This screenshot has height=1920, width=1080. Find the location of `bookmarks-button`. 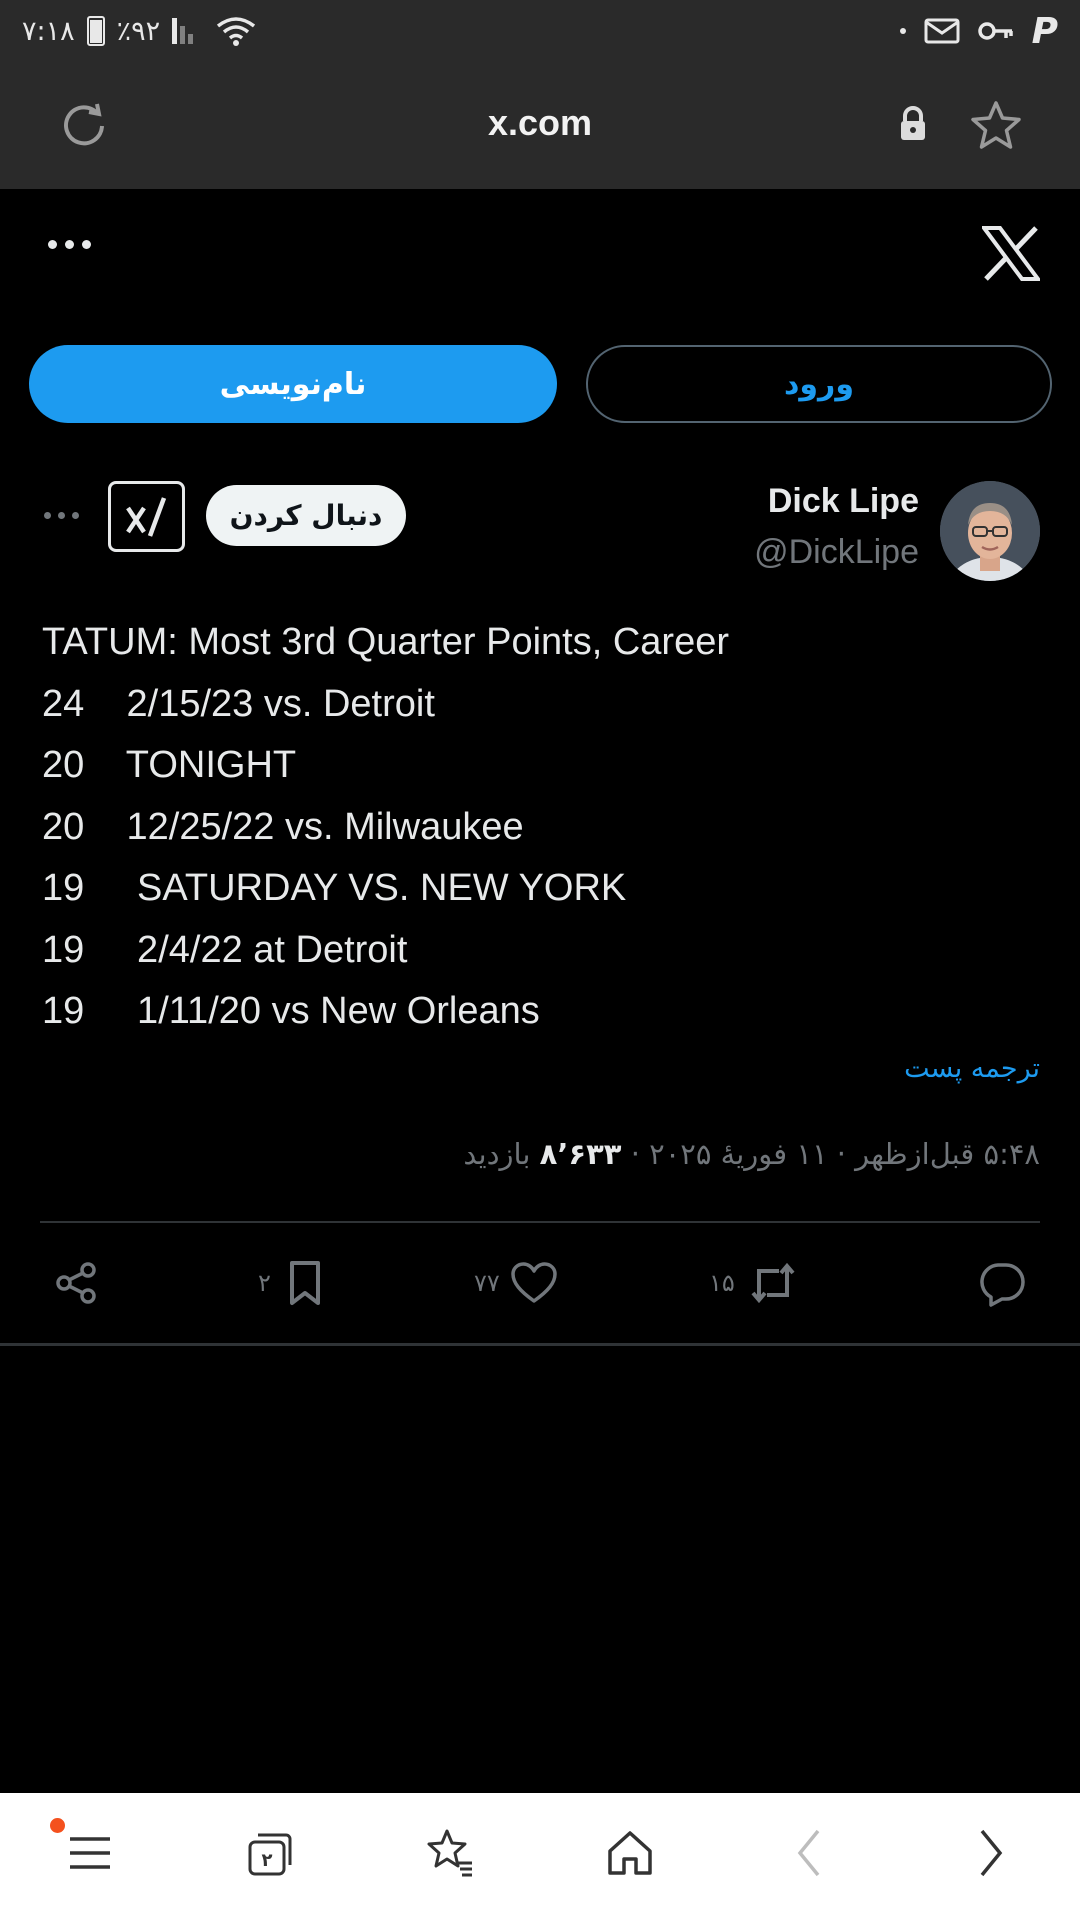

bookmarks-button is located at coordinates (450, 1853).